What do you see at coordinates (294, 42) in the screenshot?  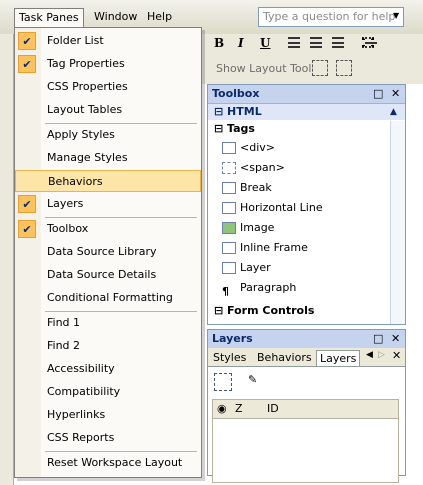 I see `align-left-icon` at bounding box center [294, 42].